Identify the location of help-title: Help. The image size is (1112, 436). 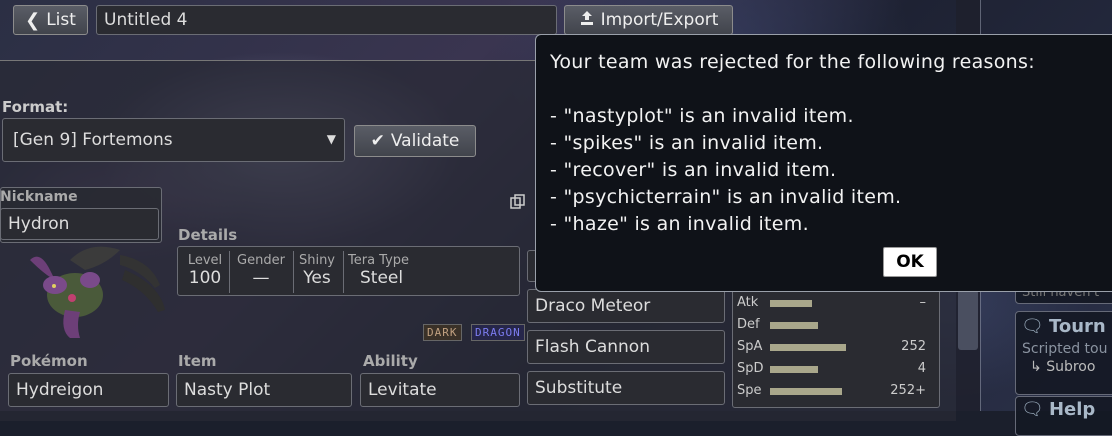
(1072, 409).